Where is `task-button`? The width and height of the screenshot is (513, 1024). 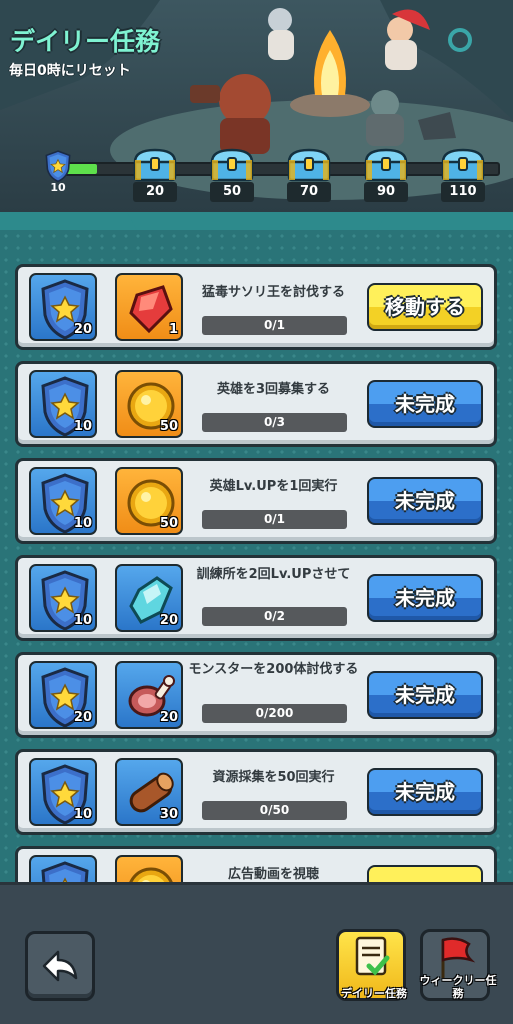
task-button is located at coordinates (425, 873).